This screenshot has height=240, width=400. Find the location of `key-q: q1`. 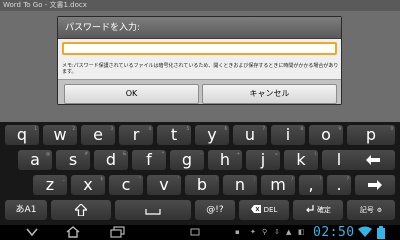

key-q: q1 is located at coordinates (22, 135).